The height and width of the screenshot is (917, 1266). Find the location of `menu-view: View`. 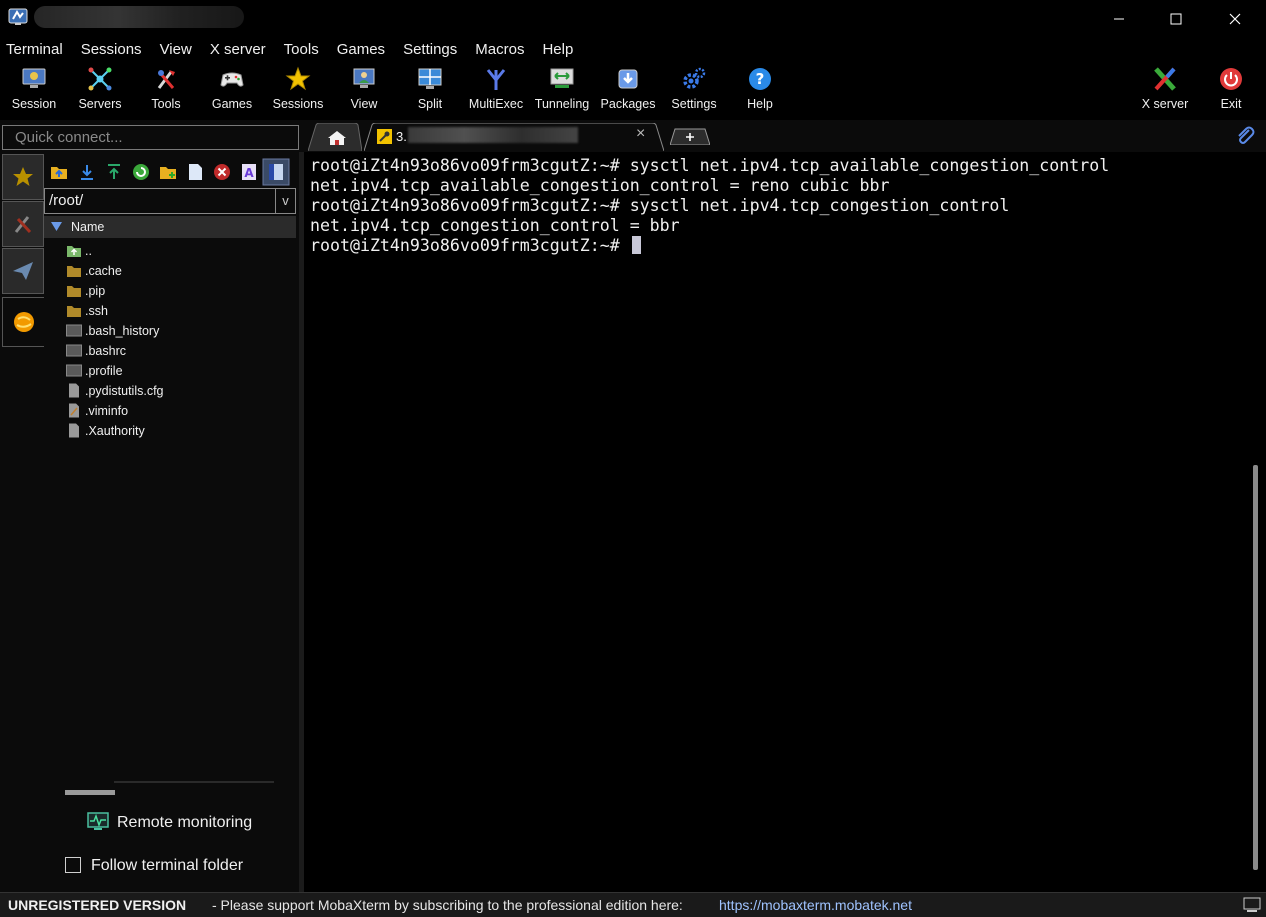

menu-view: View is located at coordinates (176, 50).